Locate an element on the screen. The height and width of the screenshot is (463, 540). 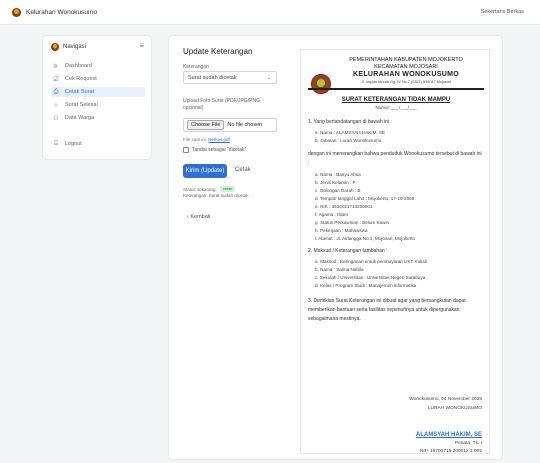
letterhead-line-3: KELURAHAN WONOKUSUMO is located at coordinates (406, 74).